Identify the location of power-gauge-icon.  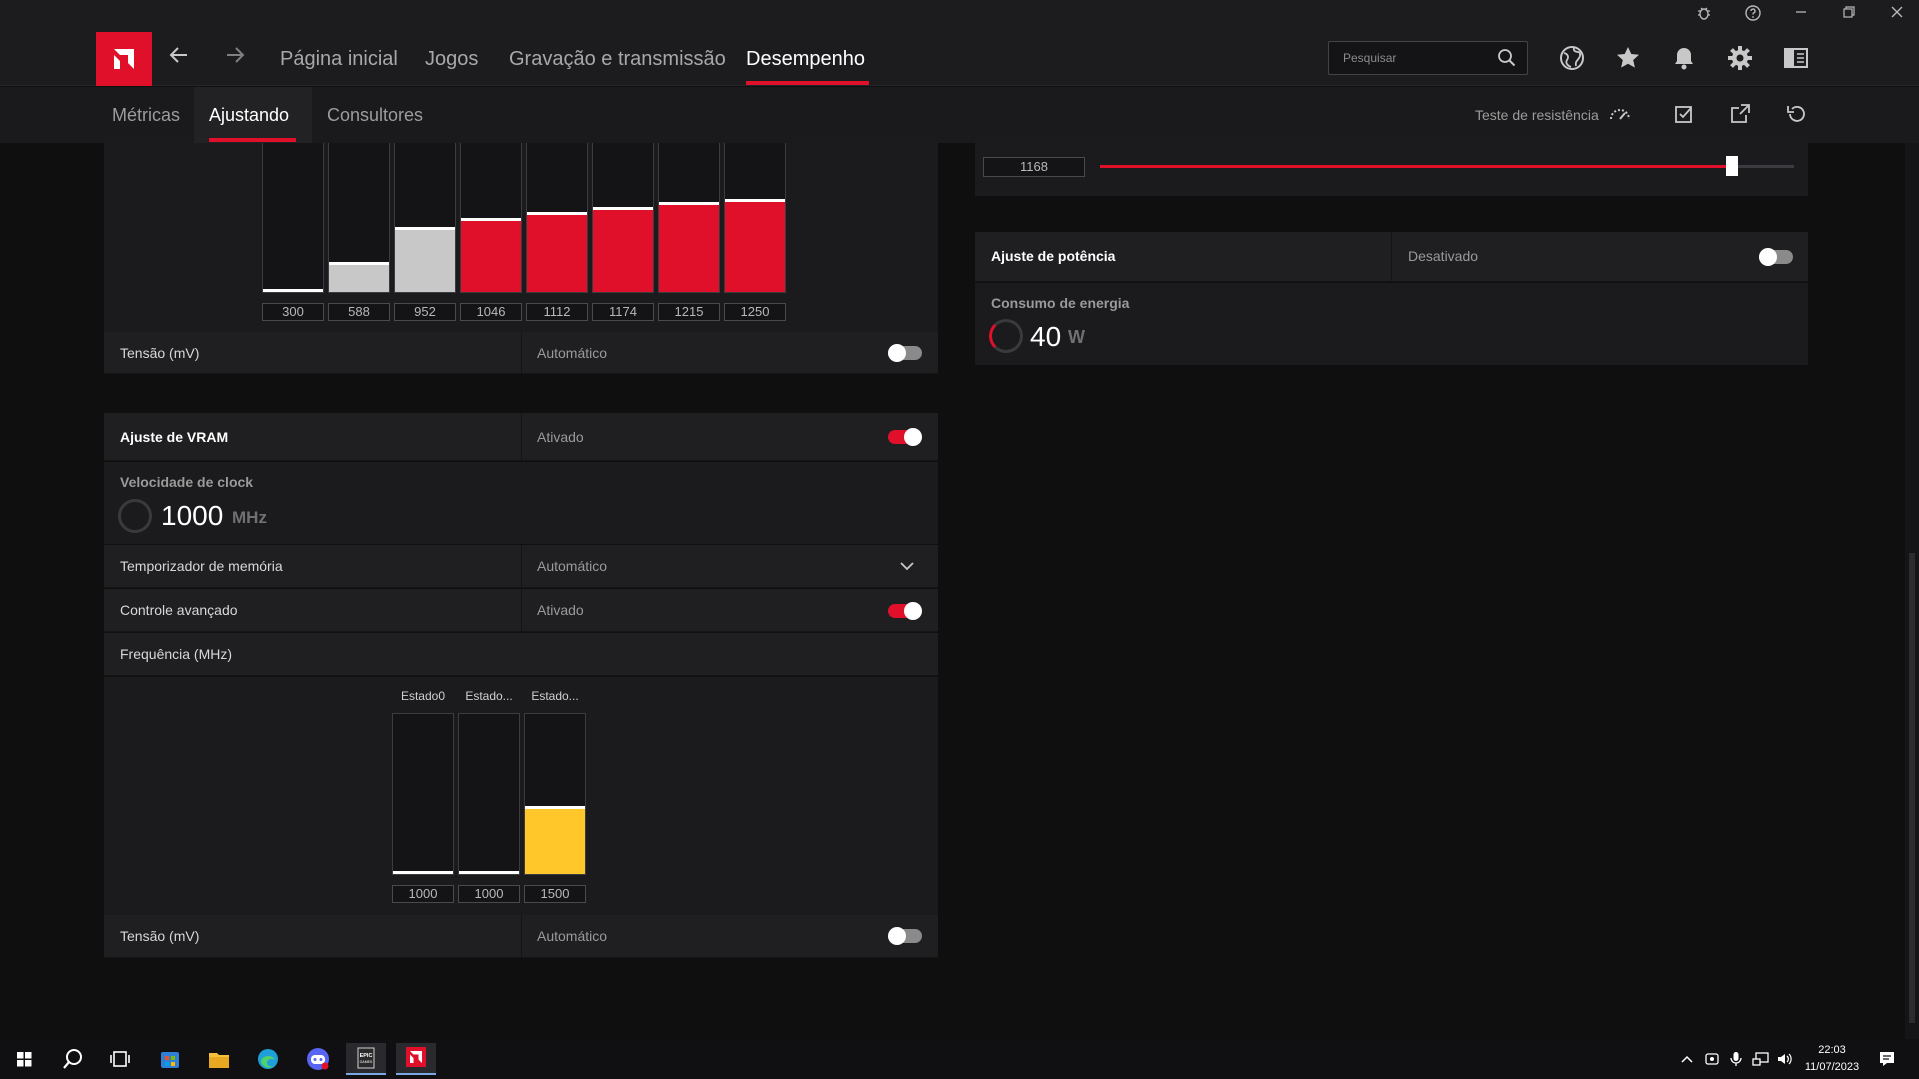
(1006, 336).